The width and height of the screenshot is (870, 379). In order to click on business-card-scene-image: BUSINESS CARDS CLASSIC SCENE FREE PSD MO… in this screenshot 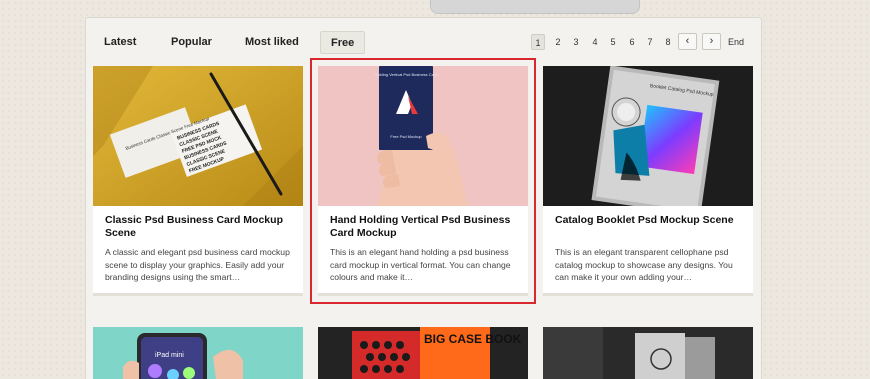, I will do `click(198, 136)`.